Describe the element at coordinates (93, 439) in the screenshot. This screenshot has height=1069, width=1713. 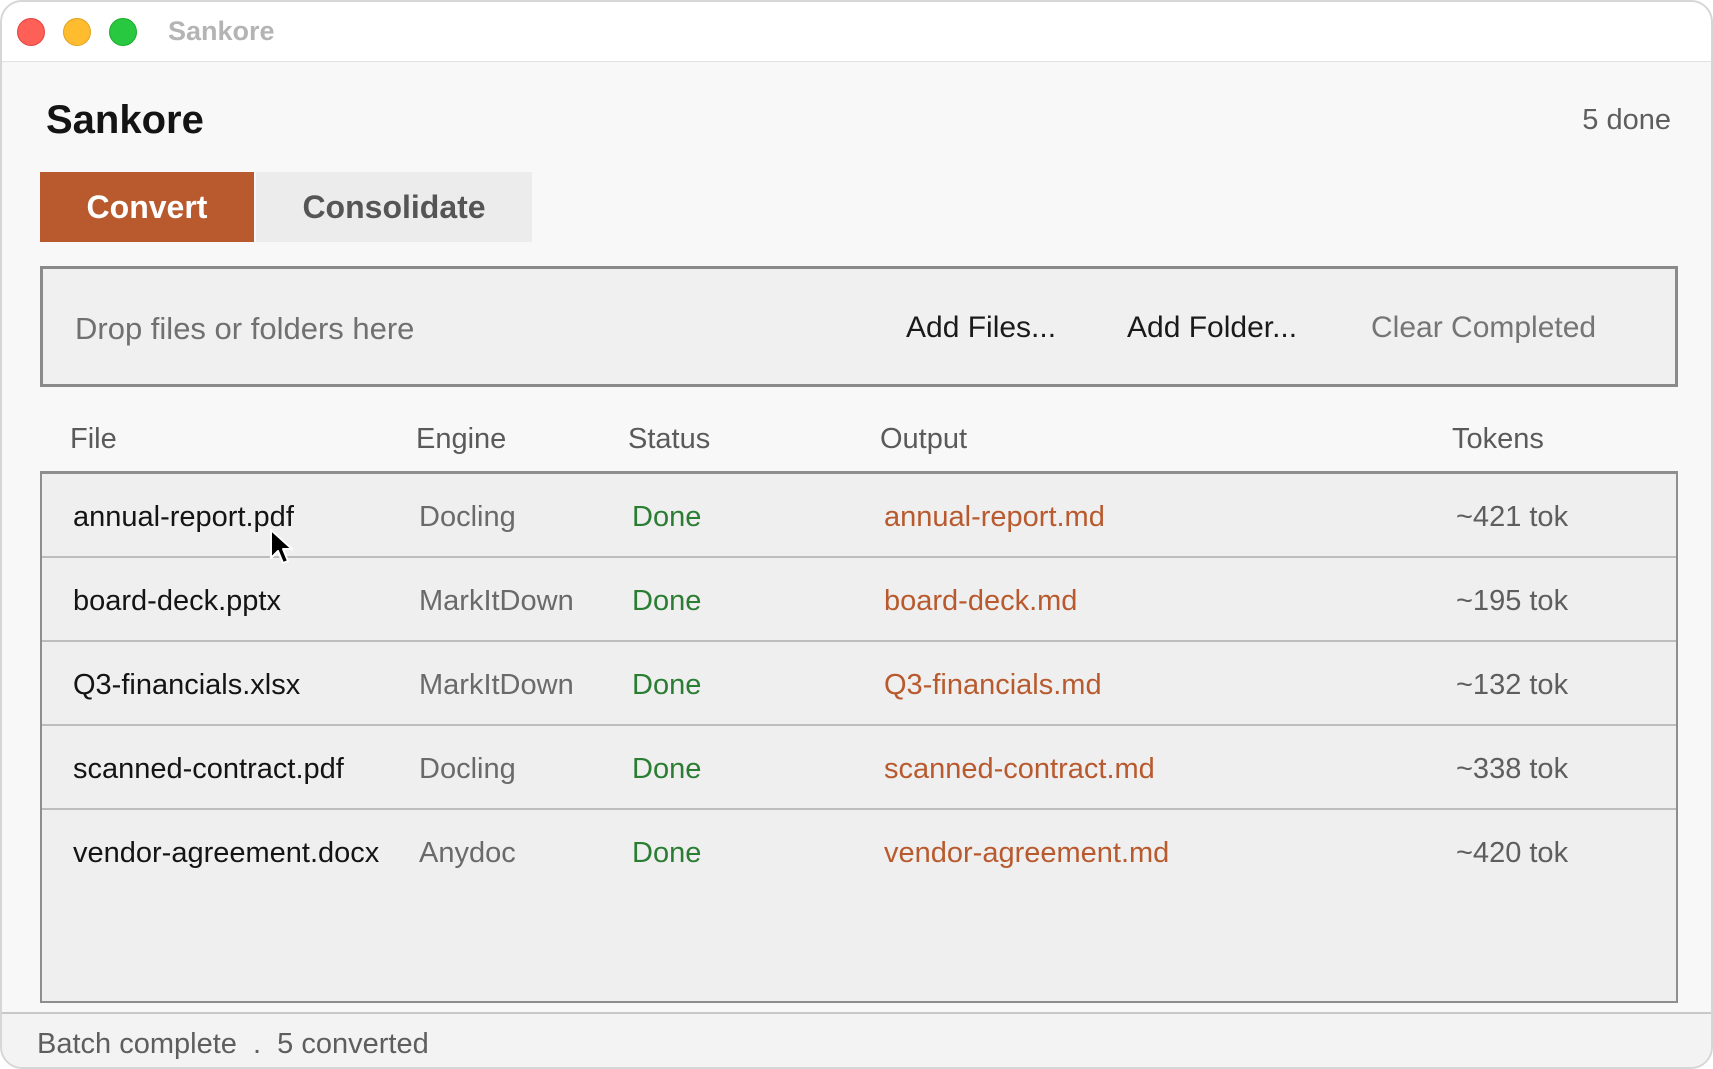
I see `column-header-file: File` at that location.